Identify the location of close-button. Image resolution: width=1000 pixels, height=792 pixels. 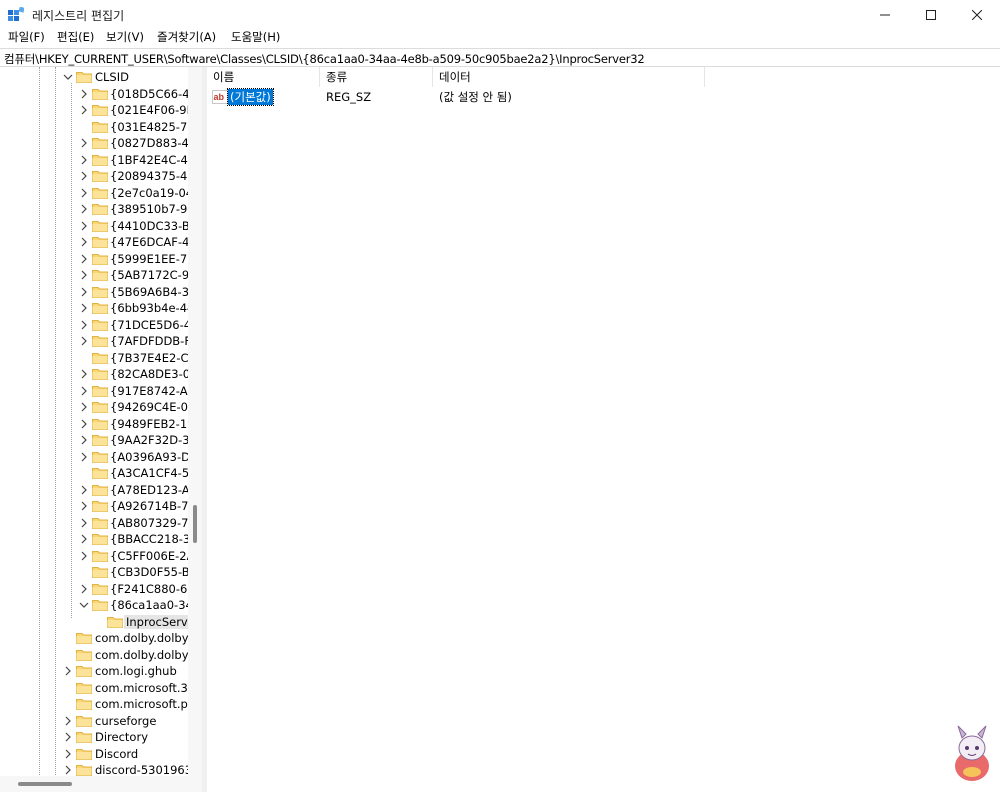
(977, 15).